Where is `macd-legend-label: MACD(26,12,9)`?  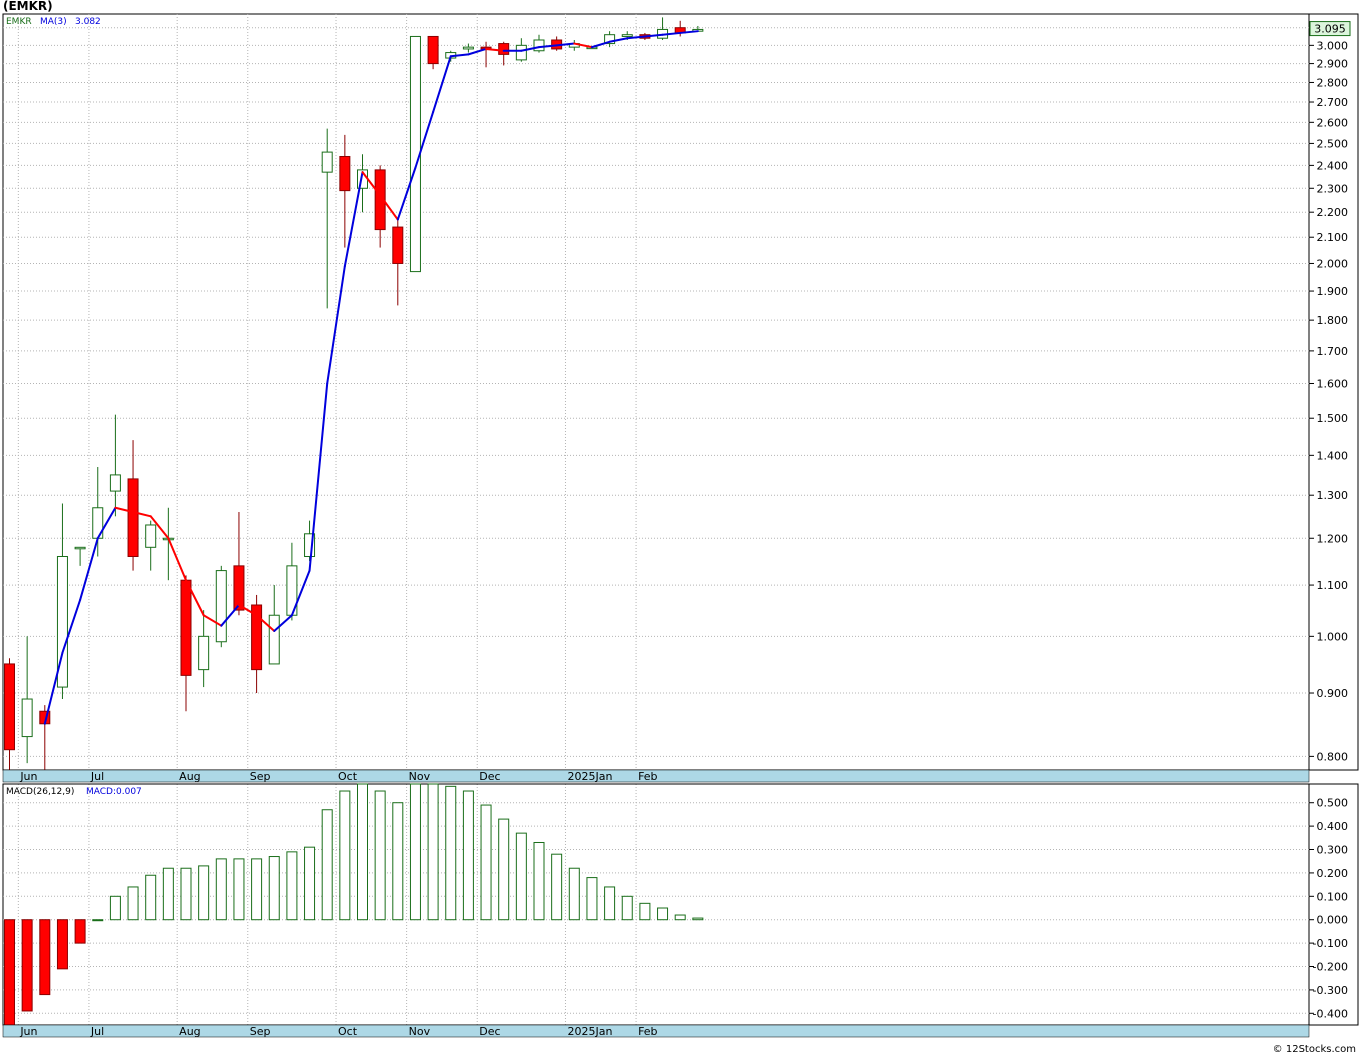
macd-legend-label: MACD(26,12,9) is located at coordinates (40, 792).